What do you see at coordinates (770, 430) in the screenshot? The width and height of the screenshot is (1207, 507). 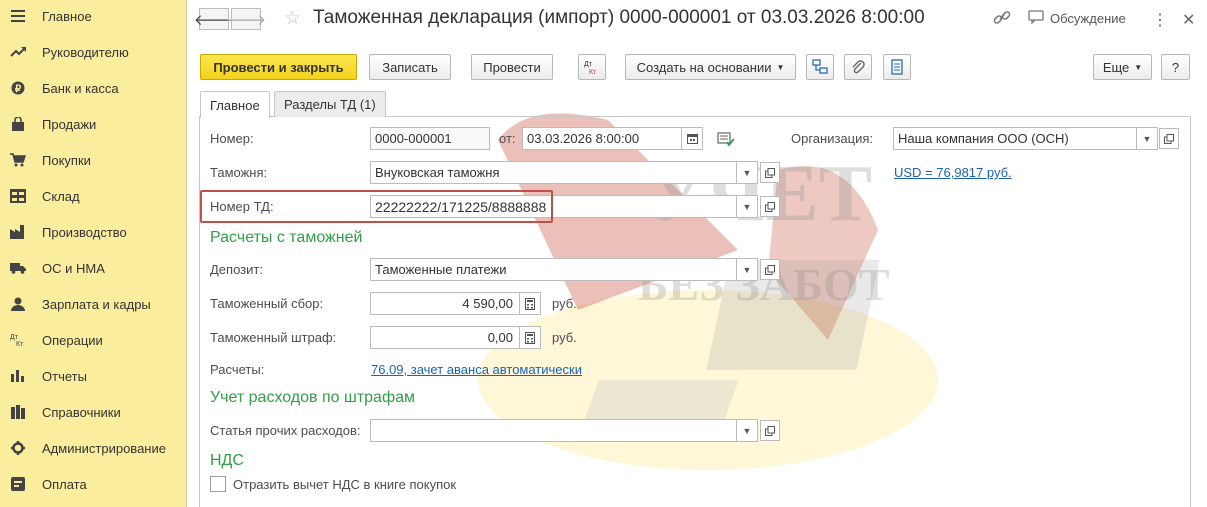 I see `other-expenses-open-button` at bounding box center [770, 430].